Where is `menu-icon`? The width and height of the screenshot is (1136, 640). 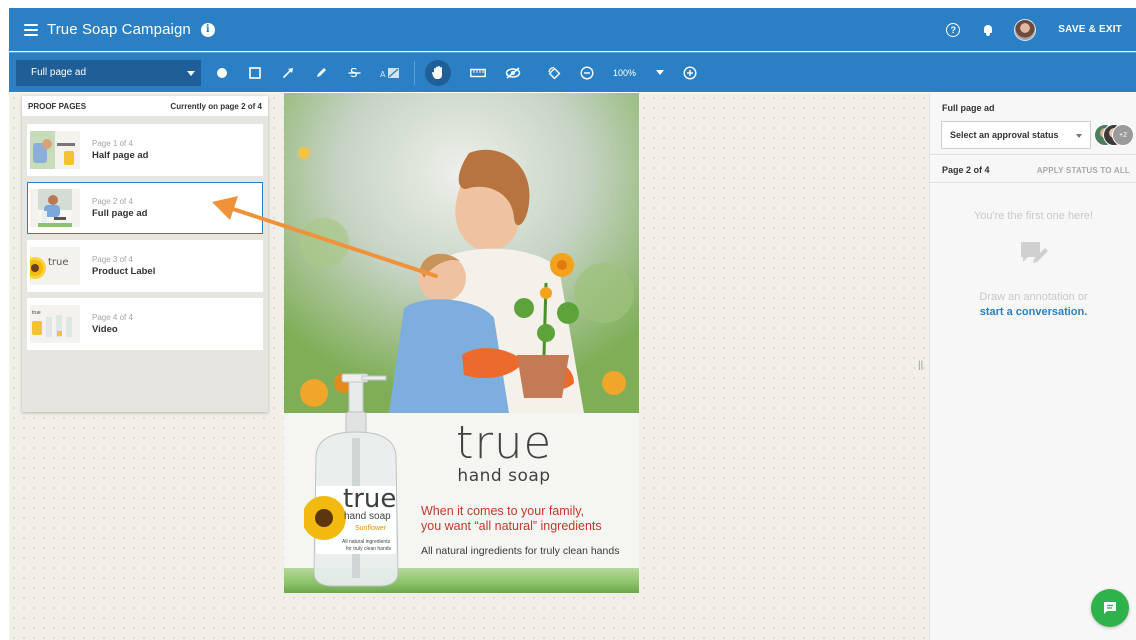 menu-icon is located at coordinates (31, 29).